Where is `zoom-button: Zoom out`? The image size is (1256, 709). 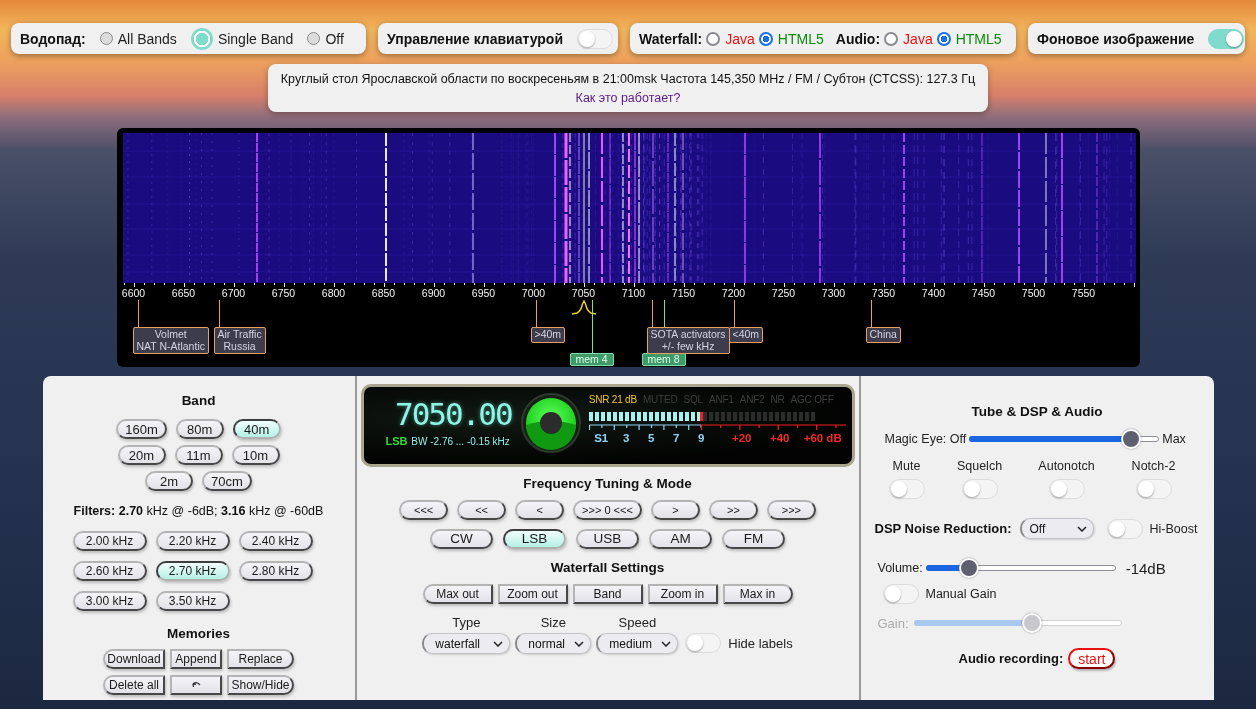 zoom-button: Zoom out is located at coordinates (532, 594).